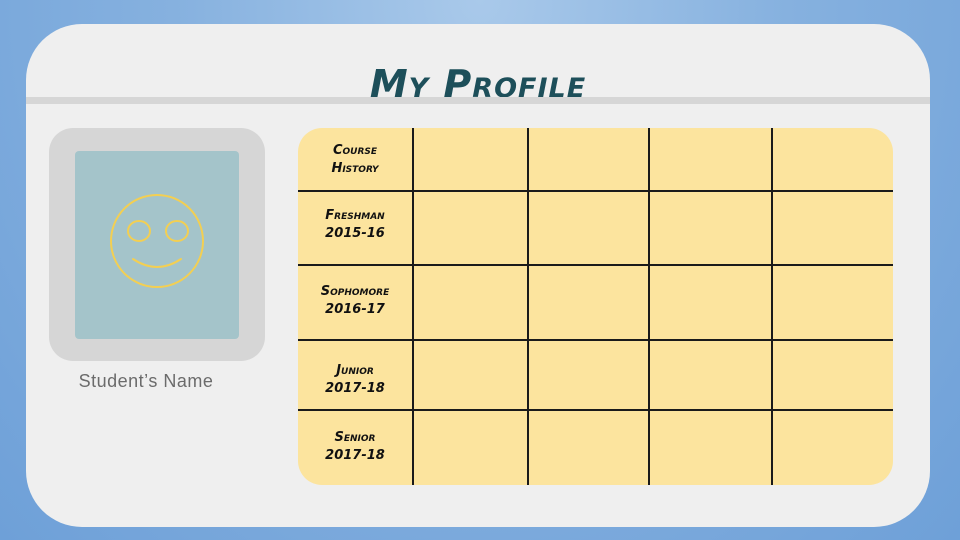 The height and width of the screenshot is (540, 960). What do you see at coordinates (355, 150) in the screenshot?
I see `row-label-line: Course` at bounding box center [355, 150].